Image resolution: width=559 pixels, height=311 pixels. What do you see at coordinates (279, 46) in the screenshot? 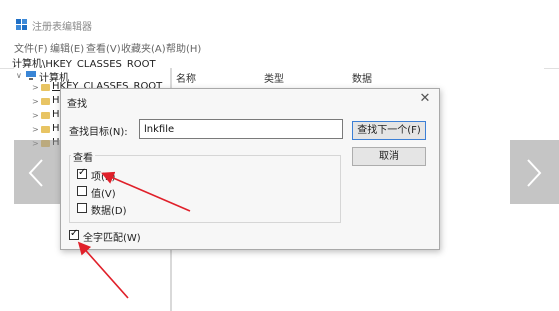
I see `menu-bar: 文件(F) 编辑(E) 查看(V) 收藏夹(A) 帮助(H)` at bounding box center [279, 46].